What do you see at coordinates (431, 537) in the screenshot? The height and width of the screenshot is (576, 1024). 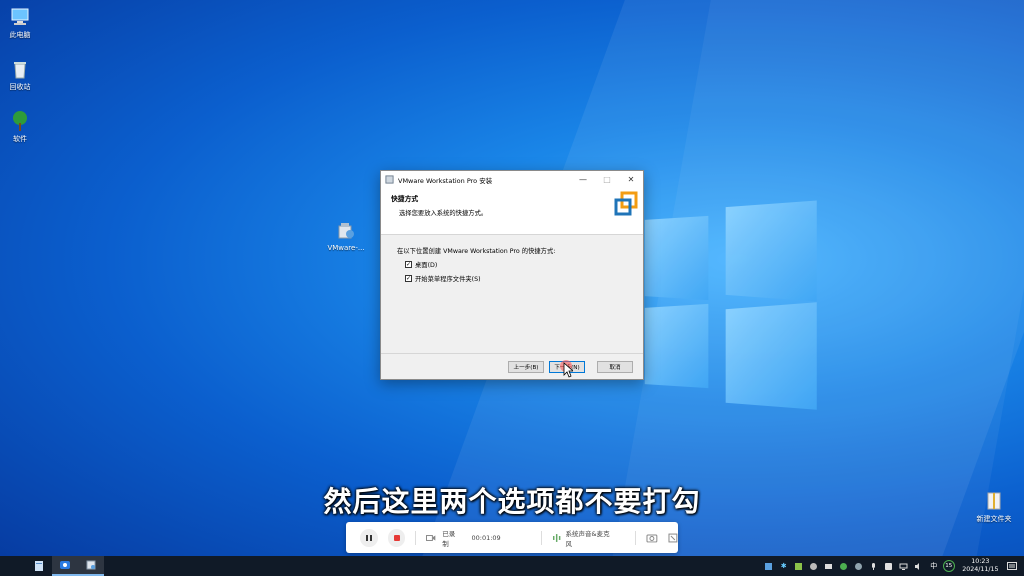 I see `camera-status-icon` at bounding box center [431, 537].